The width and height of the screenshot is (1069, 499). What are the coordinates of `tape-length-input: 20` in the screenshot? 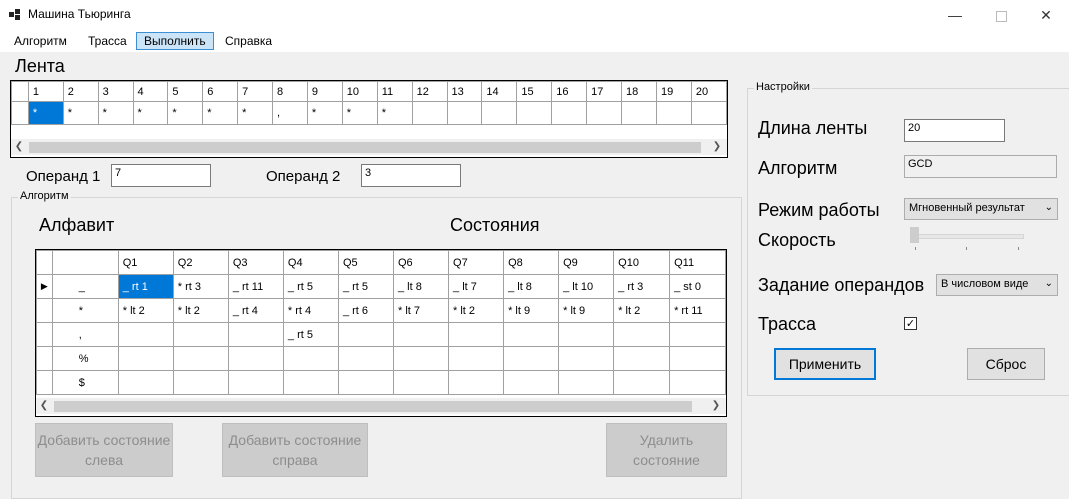 It's located at (954, 130).